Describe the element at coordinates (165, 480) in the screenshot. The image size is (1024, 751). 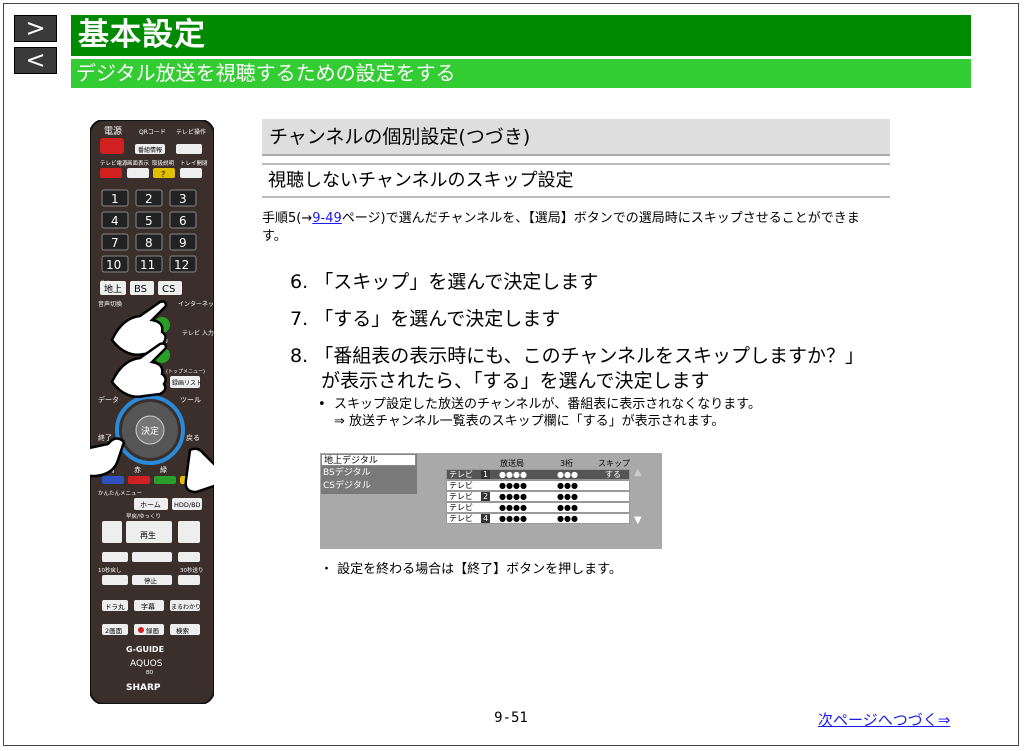
I see `green-button` at that location.